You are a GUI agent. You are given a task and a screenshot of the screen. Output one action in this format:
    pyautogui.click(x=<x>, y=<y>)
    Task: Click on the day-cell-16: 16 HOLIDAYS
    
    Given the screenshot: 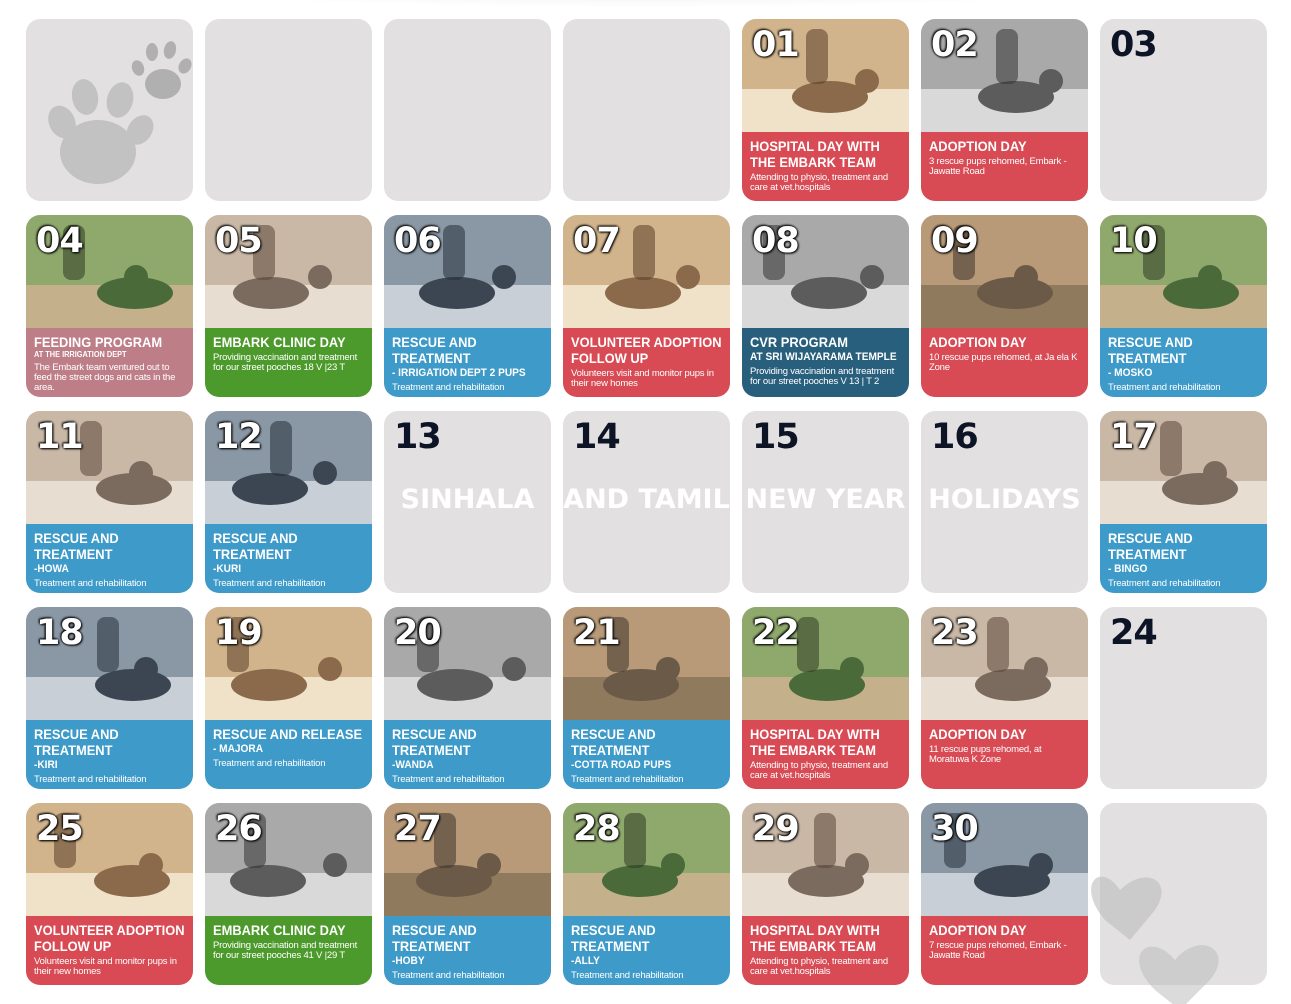 What is the action you would take?
    pyautogui.click(x=1004, y=502)
    